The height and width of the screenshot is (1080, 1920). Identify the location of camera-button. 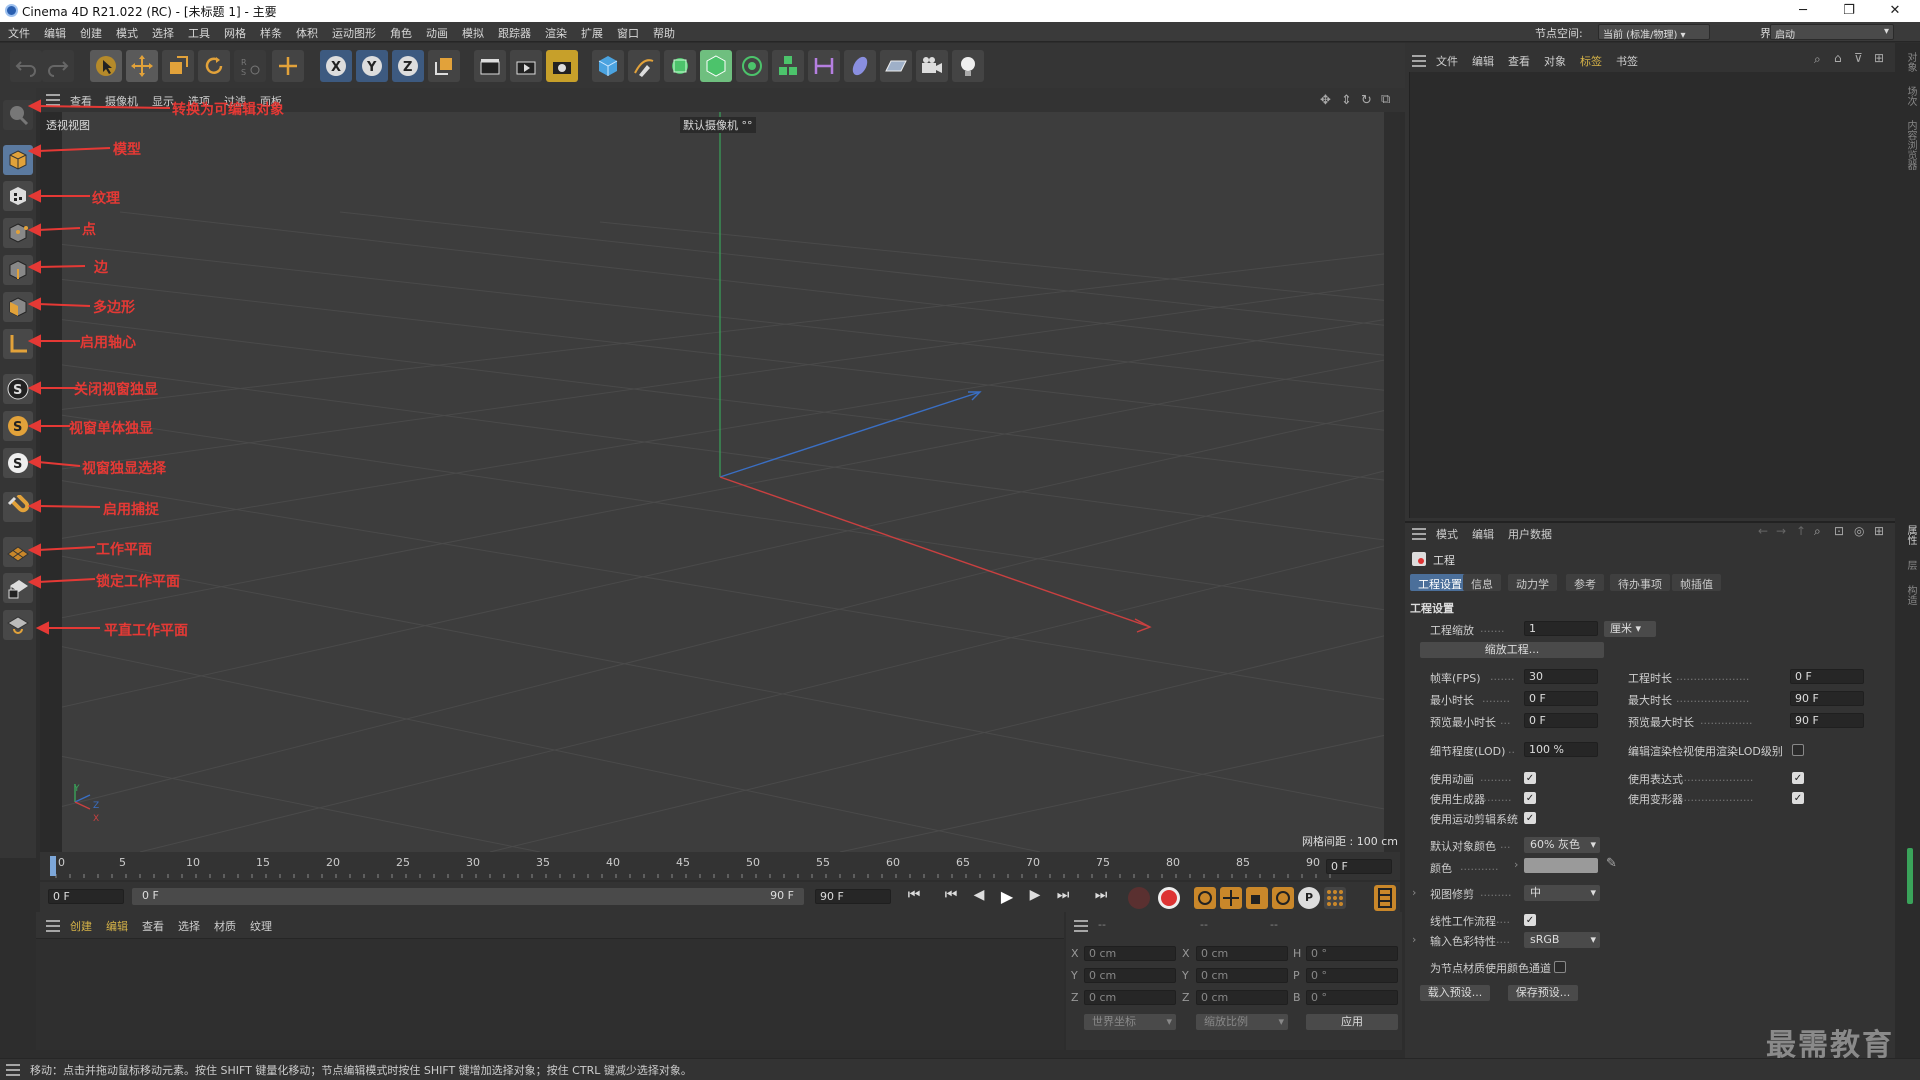
(932, 66).